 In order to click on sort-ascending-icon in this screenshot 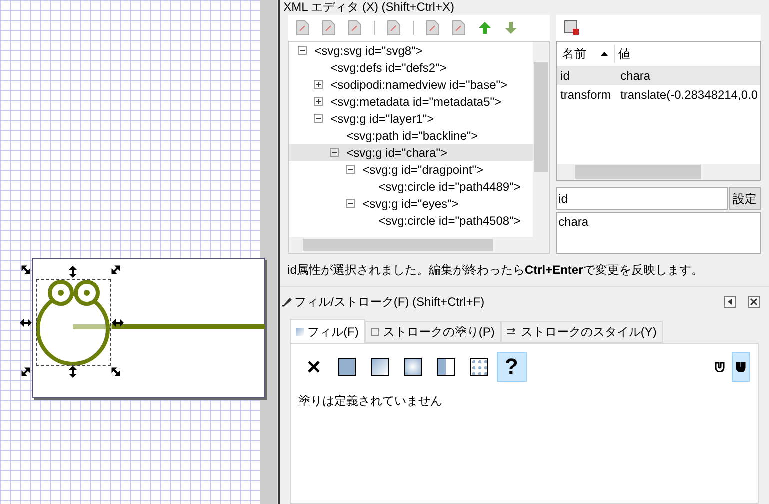, I will do `click(604, 54)`.